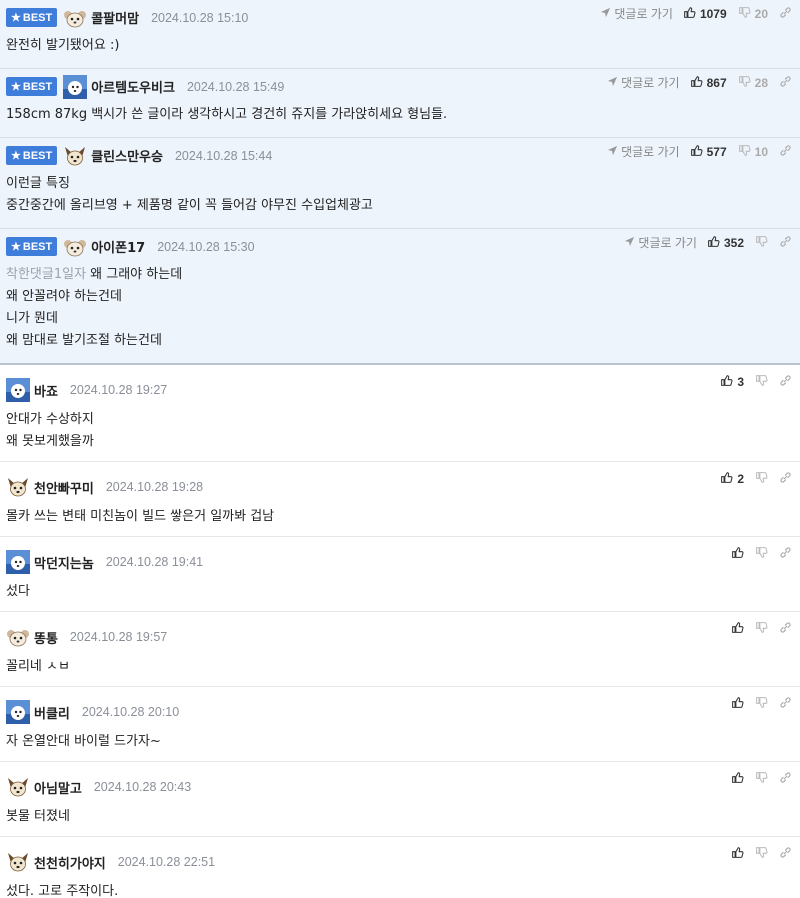 The height and width of the screenshot is (898, 800). I want to click on author-nickname: 바죠, so click(46, 390).